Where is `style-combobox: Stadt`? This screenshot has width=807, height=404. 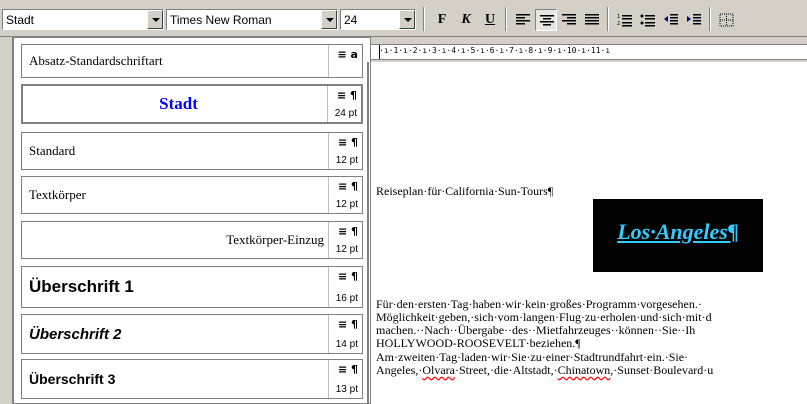
style-combobox: Stadt is located at coordinates (83, 19).